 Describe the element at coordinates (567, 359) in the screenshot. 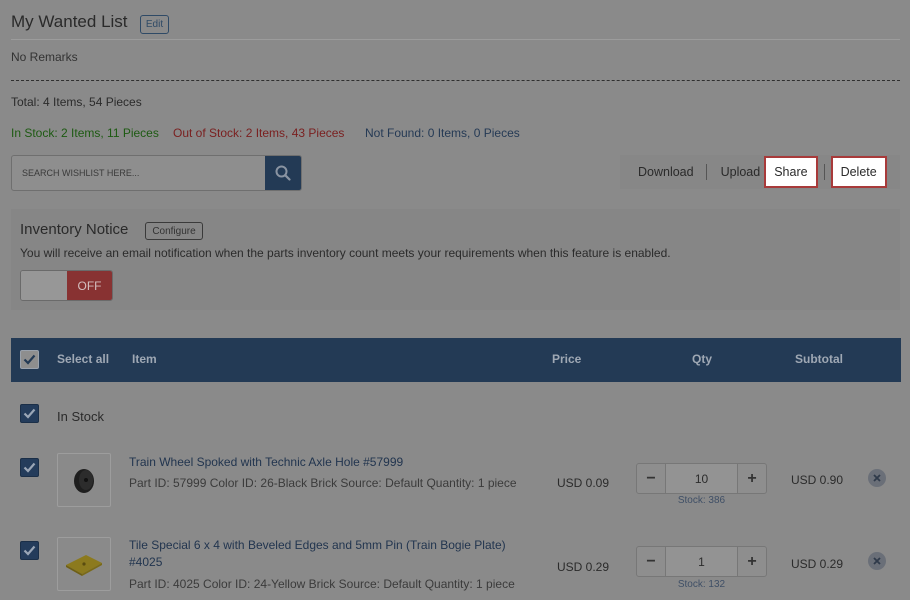

I see `column-price: Price` at that location.